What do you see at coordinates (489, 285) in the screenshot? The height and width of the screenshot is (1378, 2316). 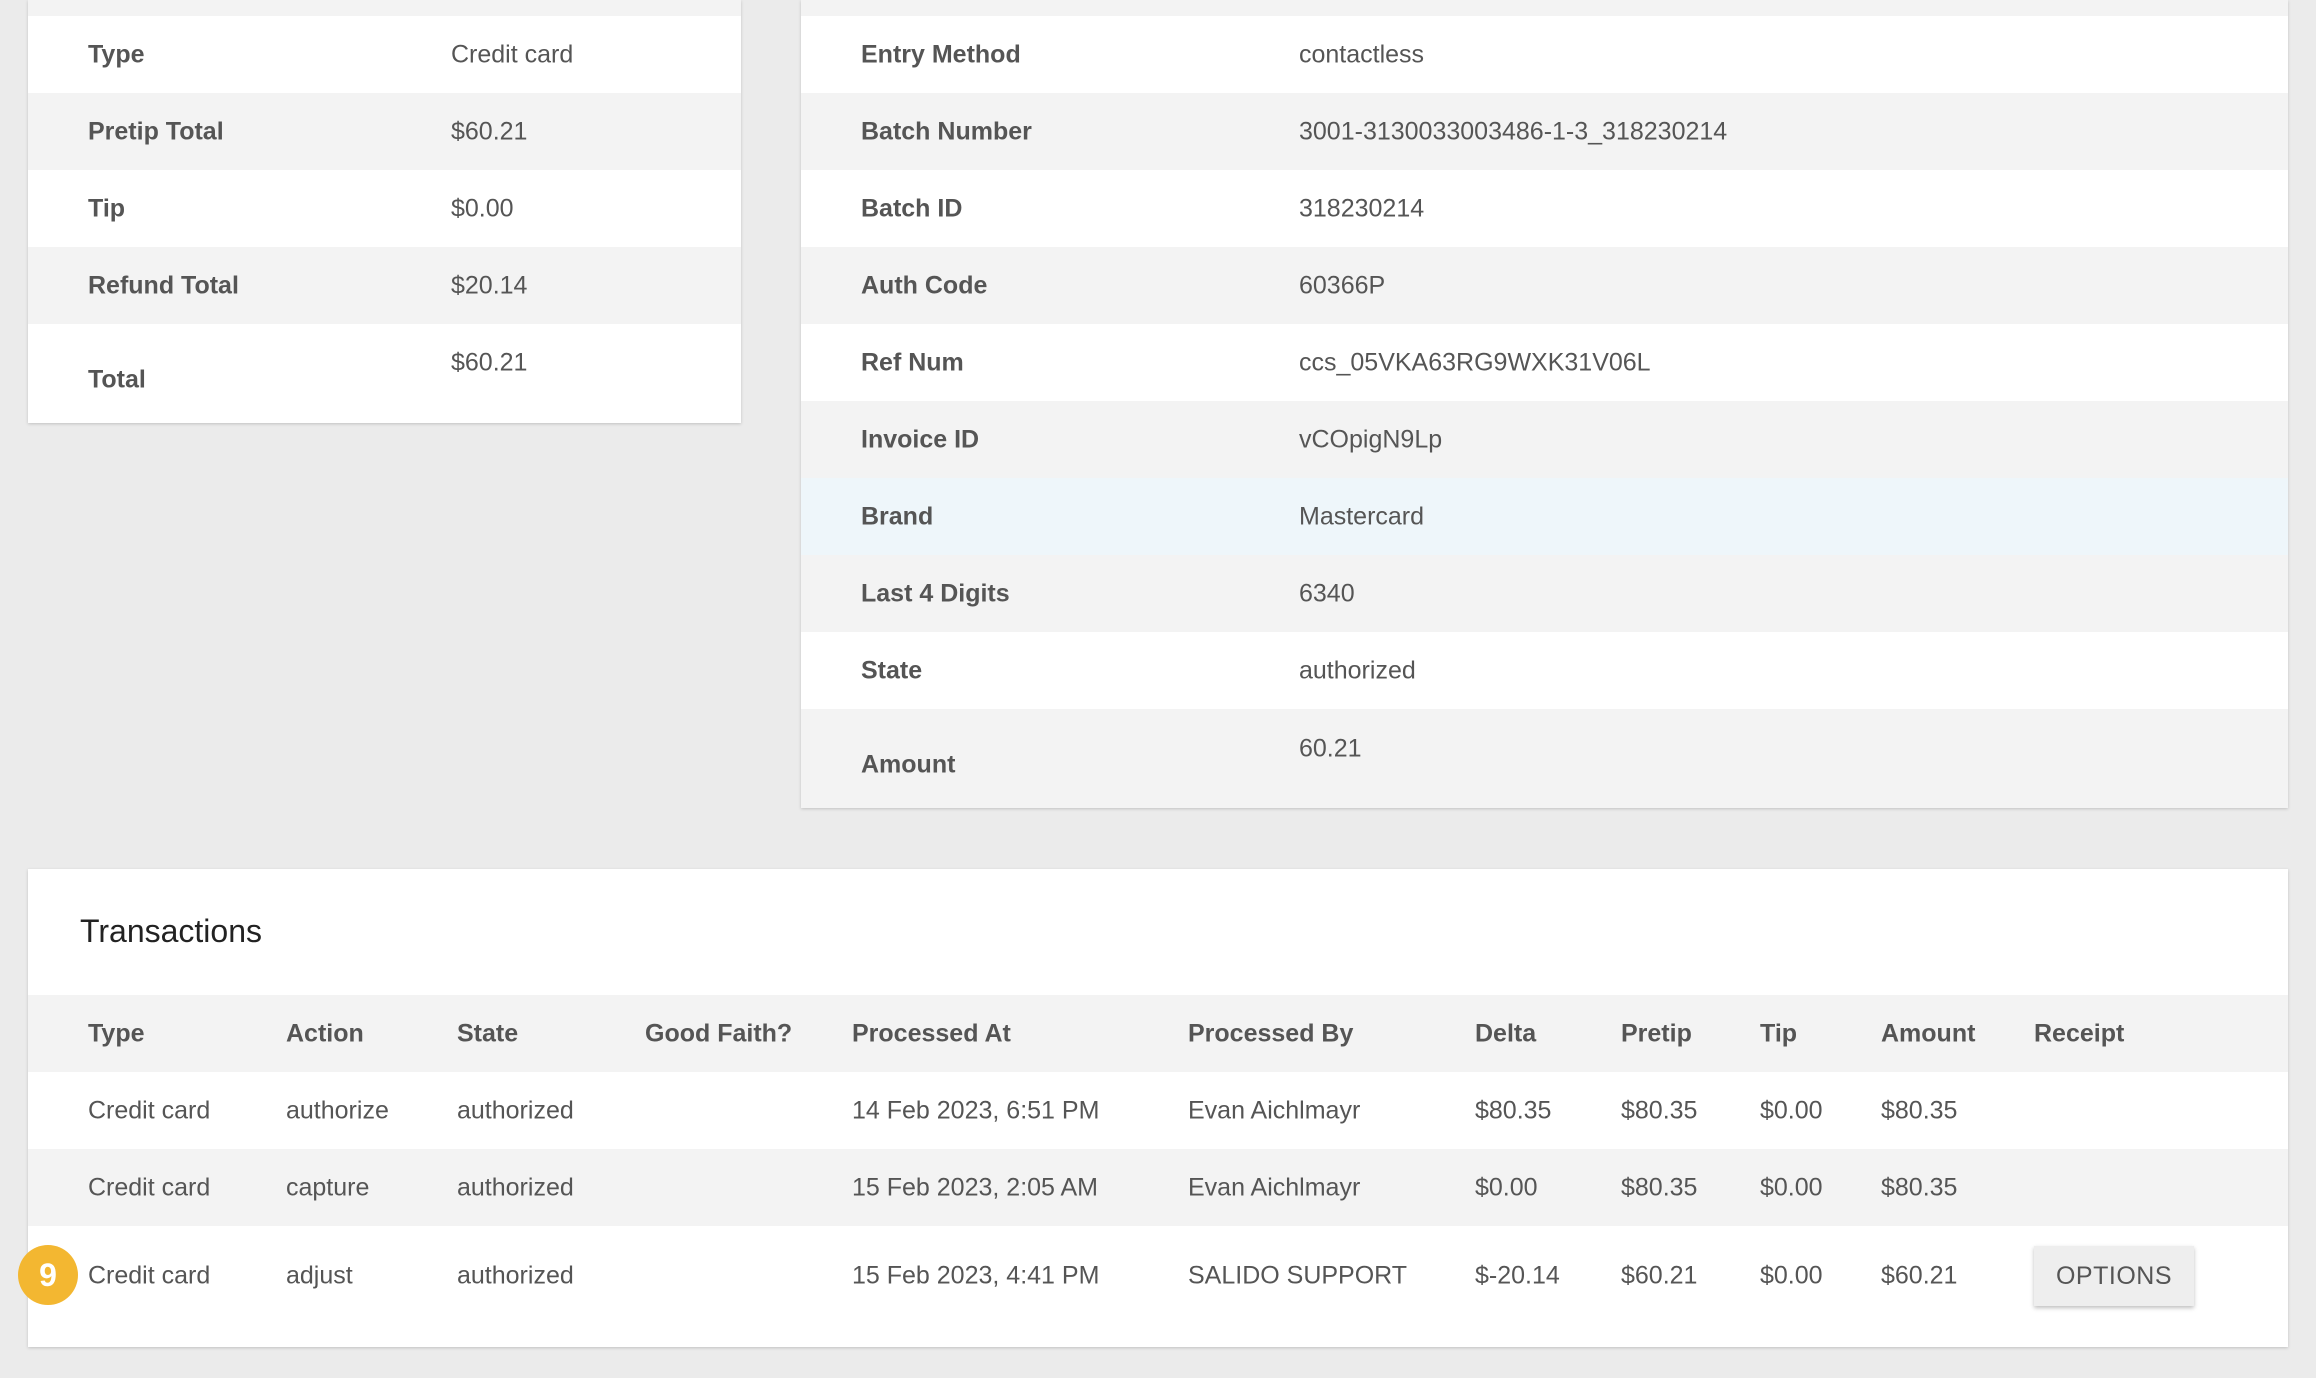 I see `summary-value: $20.14` at bounding box center [489, 285].